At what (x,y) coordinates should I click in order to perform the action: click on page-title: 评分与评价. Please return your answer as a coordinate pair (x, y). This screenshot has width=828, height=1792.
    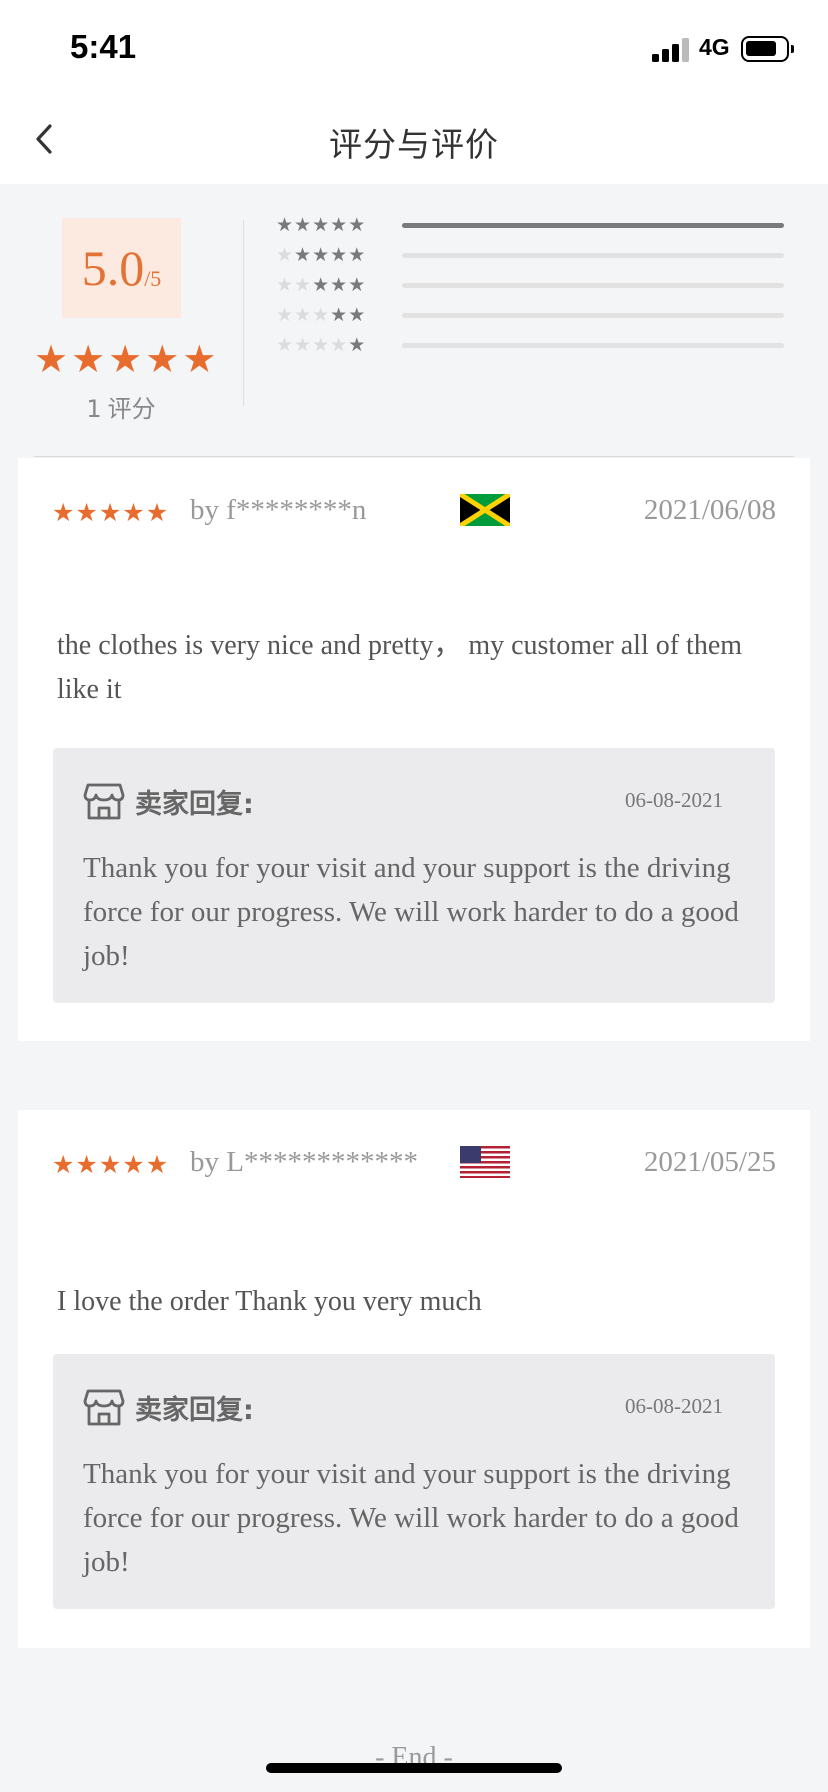
    Looking at the image, I should click on (414, 144).